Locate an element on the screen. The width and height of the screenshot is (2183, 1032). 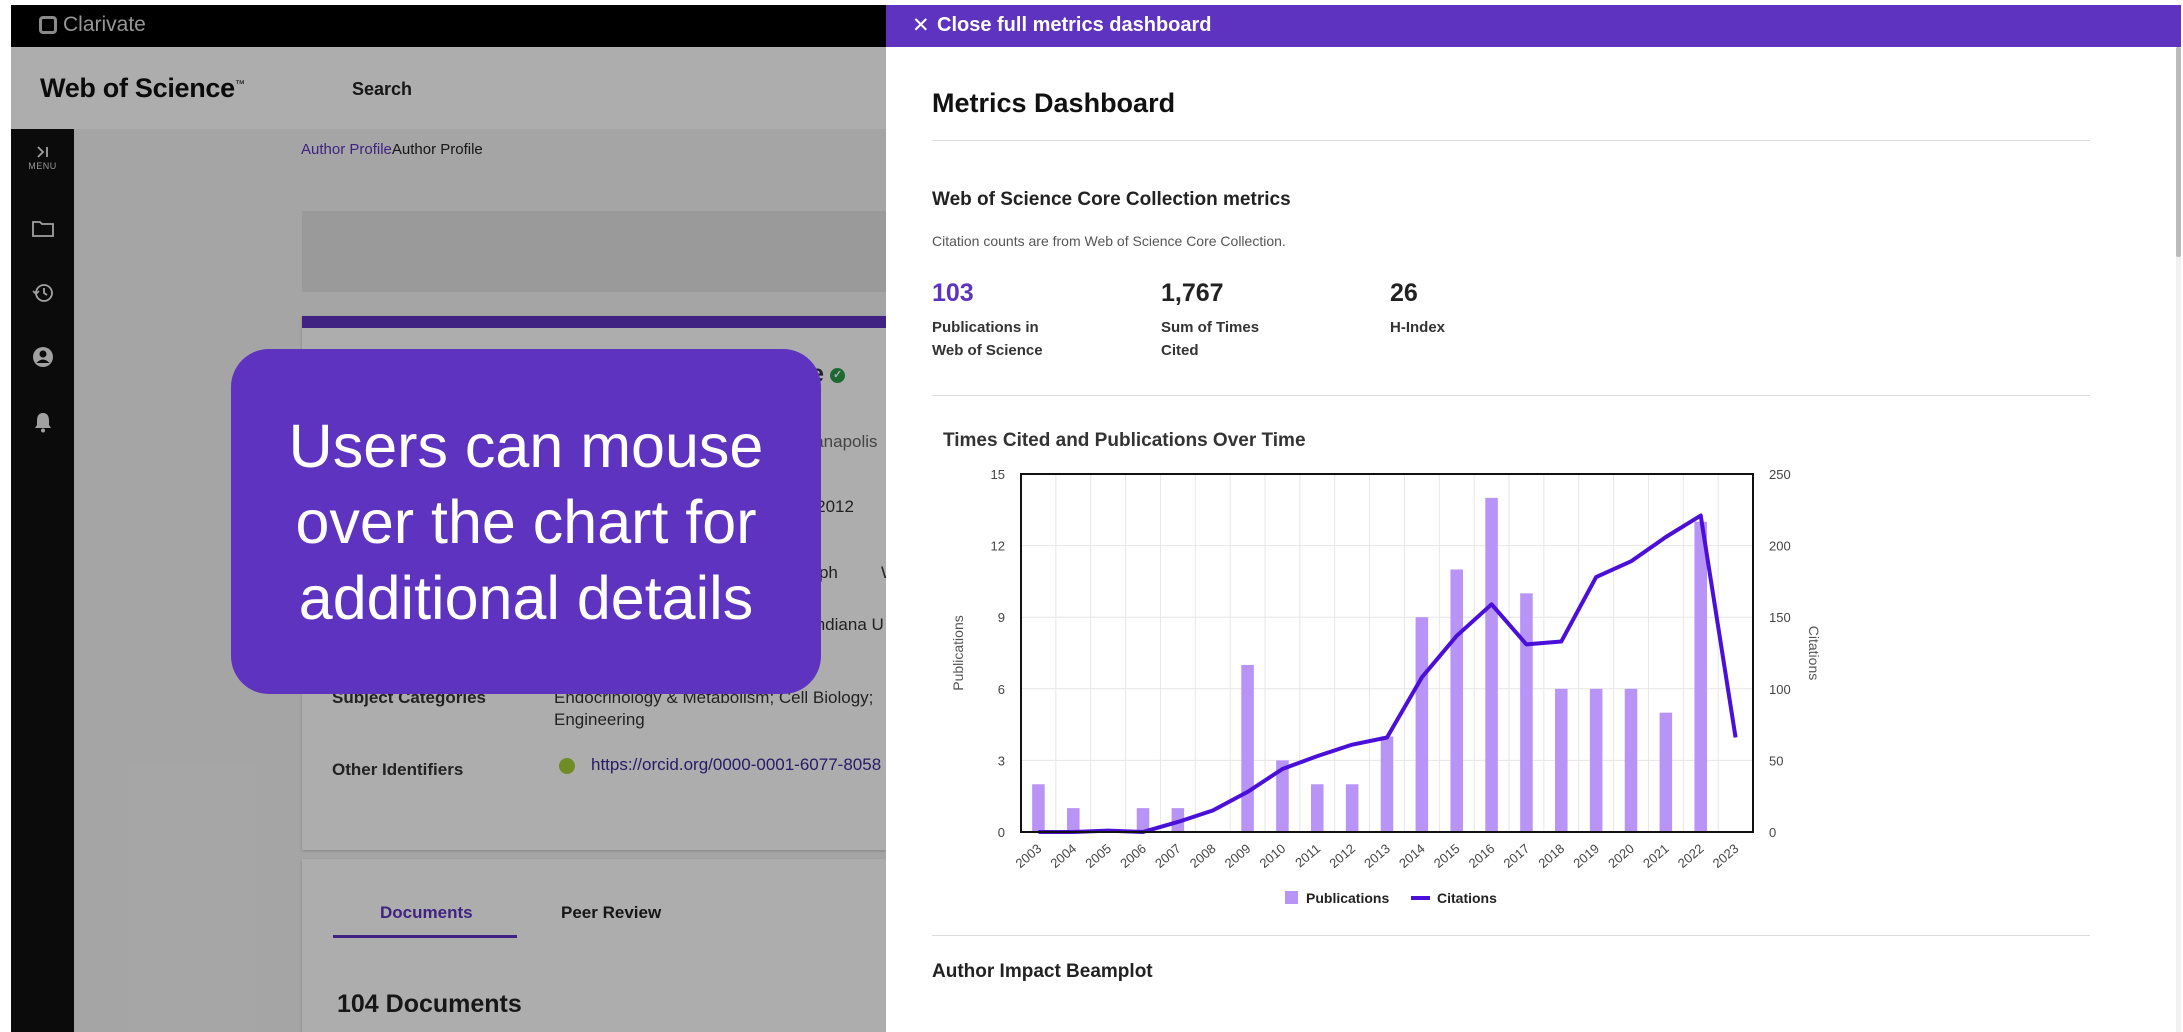
legend-label-citations: Citations is located at coordinates (1467, 898).